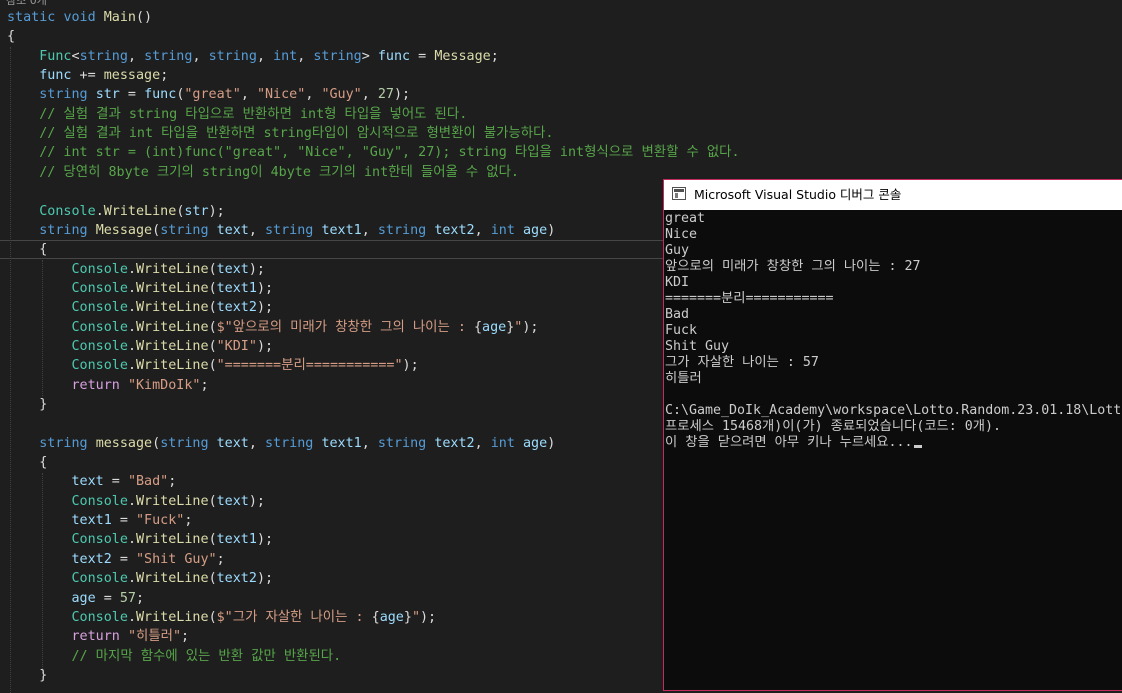  I want to click on code-token: }, so click(27, 675).